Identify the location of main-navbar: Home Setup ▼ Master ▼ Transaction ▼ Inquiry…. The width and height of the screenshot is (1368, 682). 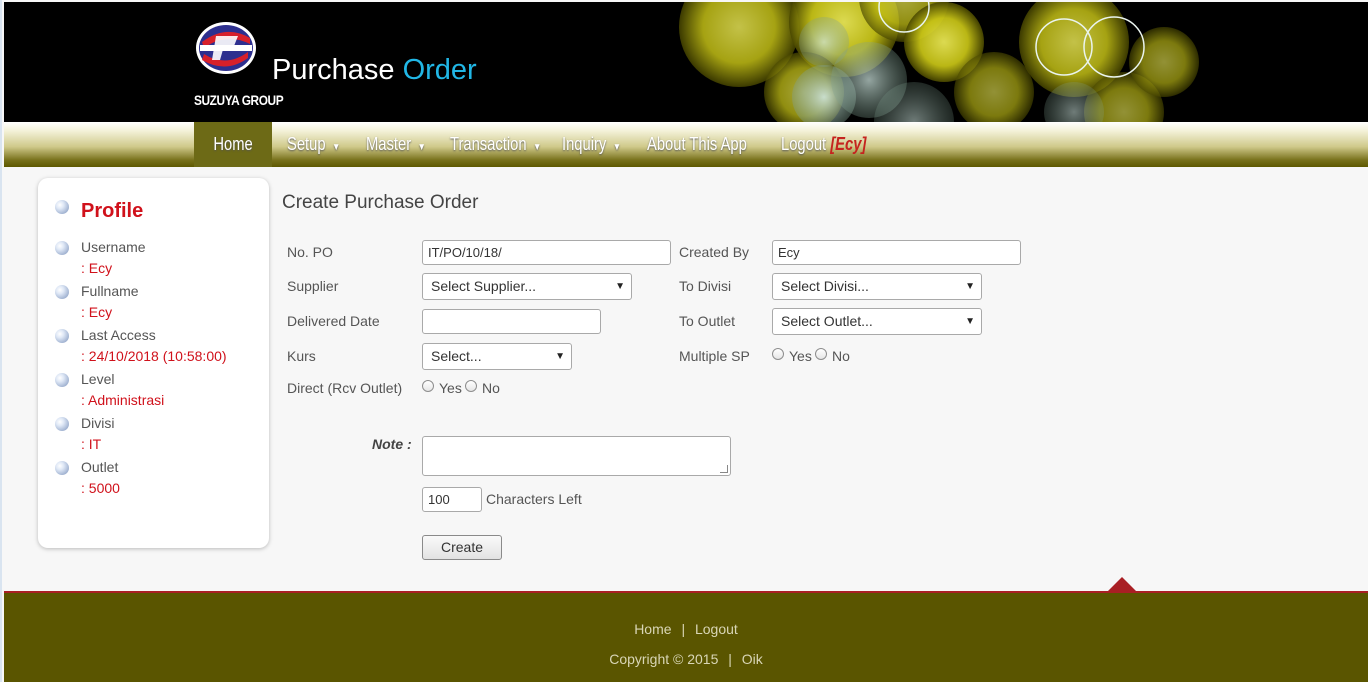
(686, 144).